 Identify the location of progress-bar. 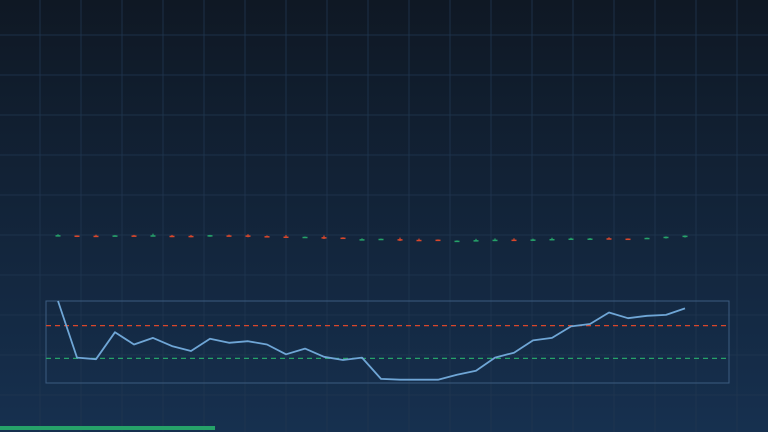
(108, 428).